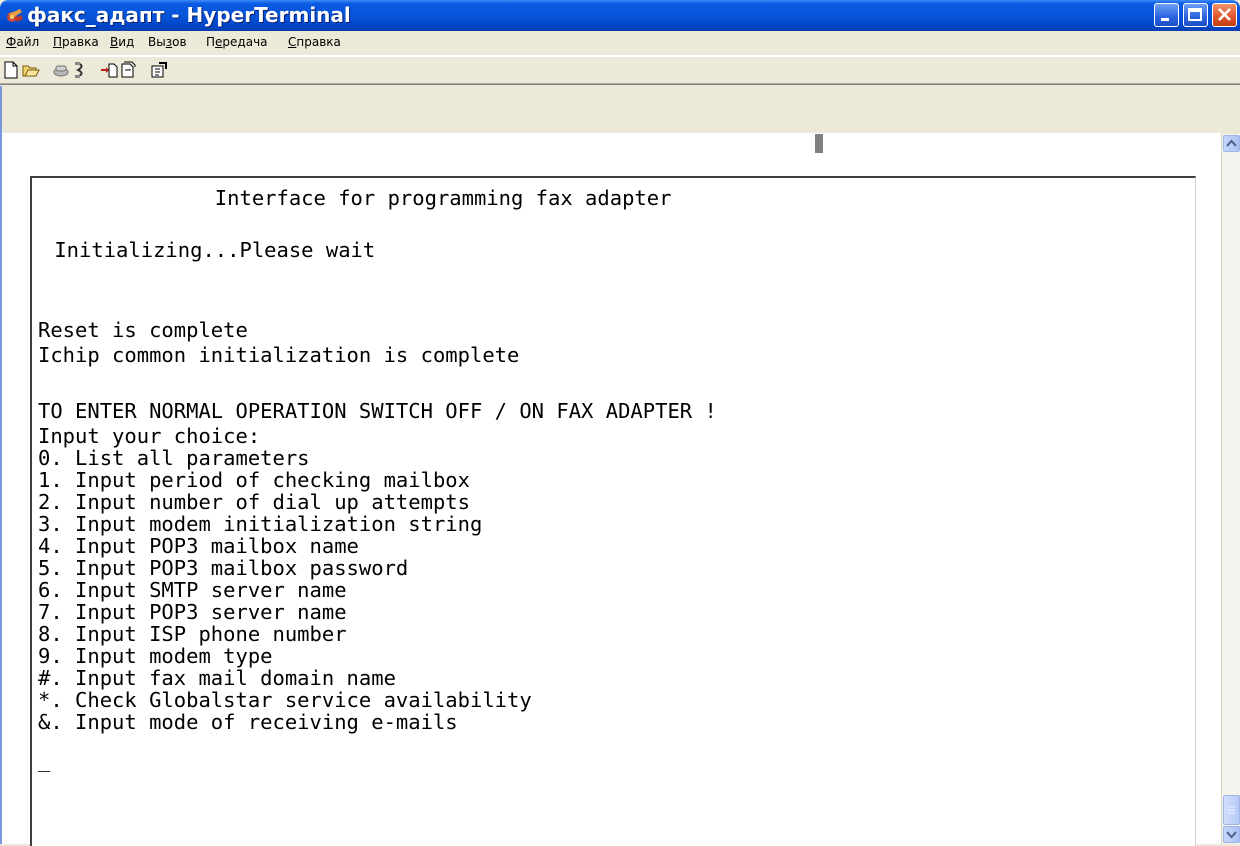  Describe the element at coordinates (357, 198) in the screenshot. I see `terminal-line: Interface for programming fax adapter` at that location.